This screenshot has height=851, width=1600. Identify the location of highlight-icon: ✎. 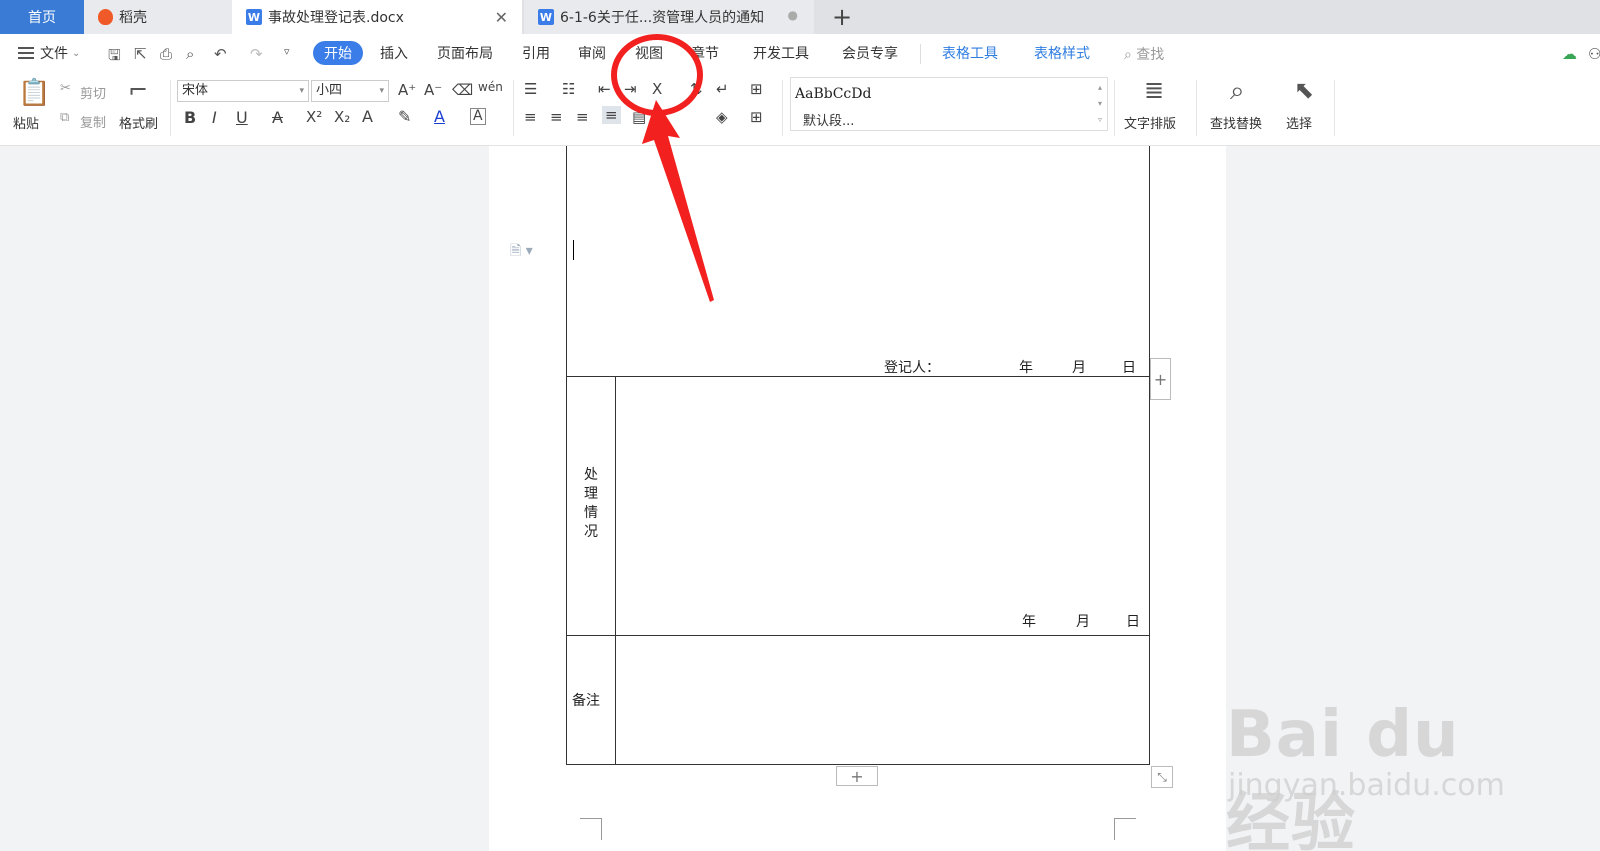
(404, 116).